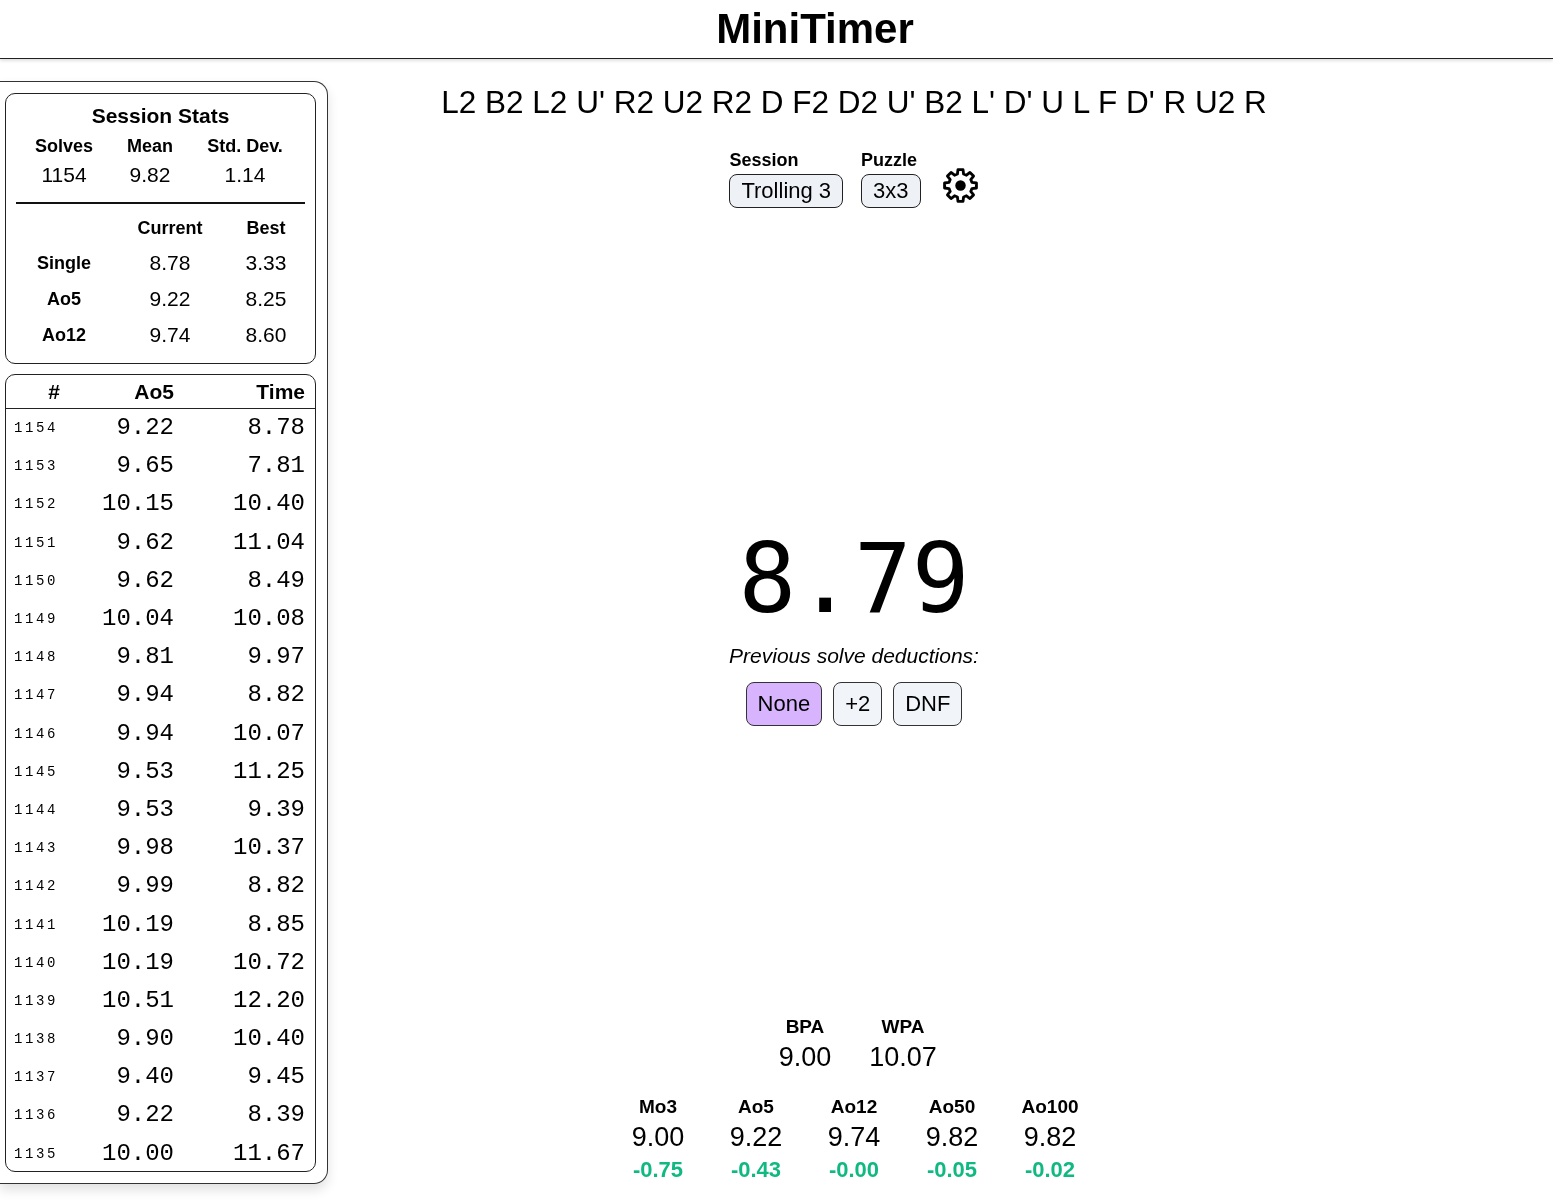 The width and height of the screenshot is (1553, 1201). What do you see at coordinates (36, 580) in the screenshot?
I see `solve-number: 1150` at bounding box center [36, 580].